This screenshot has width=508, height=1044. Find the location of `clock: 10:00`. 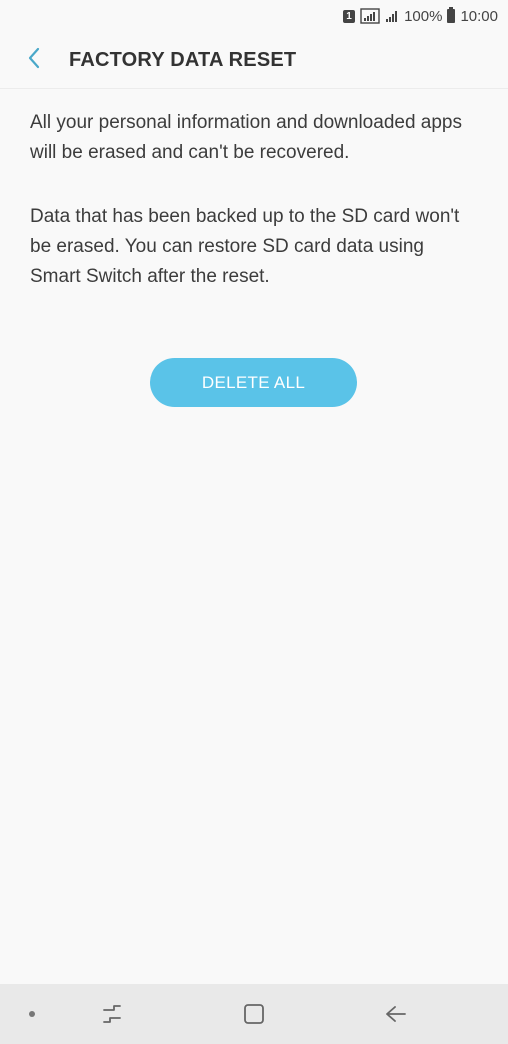

clock: 10:00 is located at coordinates (479, 16).